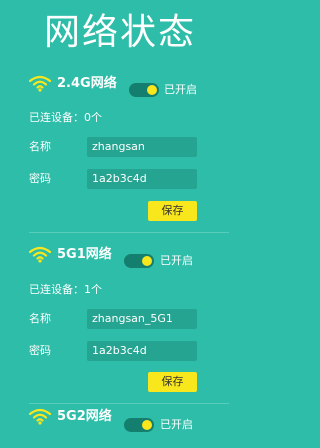  I want to click on network-header: 2.4G网络 已开启, so click(120, 85).